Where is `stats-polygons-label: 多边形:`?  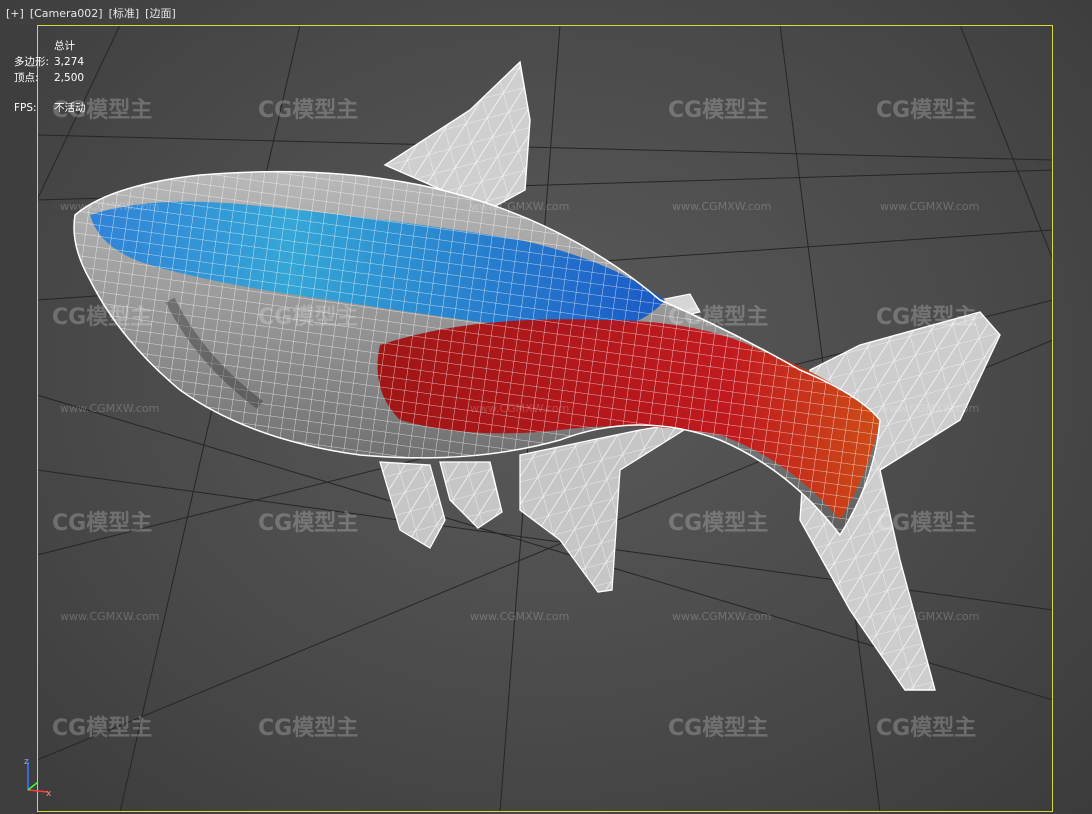 stats-polygons-label: 多边形: is located at coordinates (32, 62).